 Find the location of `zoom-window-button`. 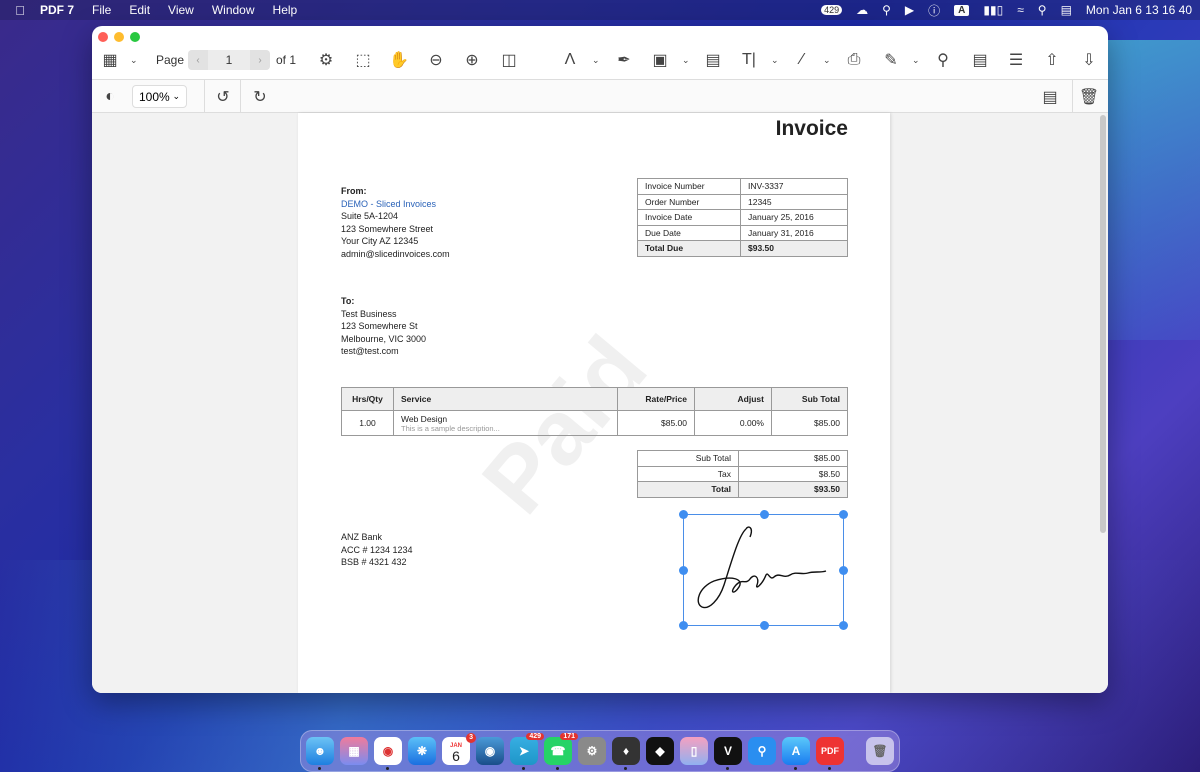

zoom-window-button is located at coordinates (135, 37).